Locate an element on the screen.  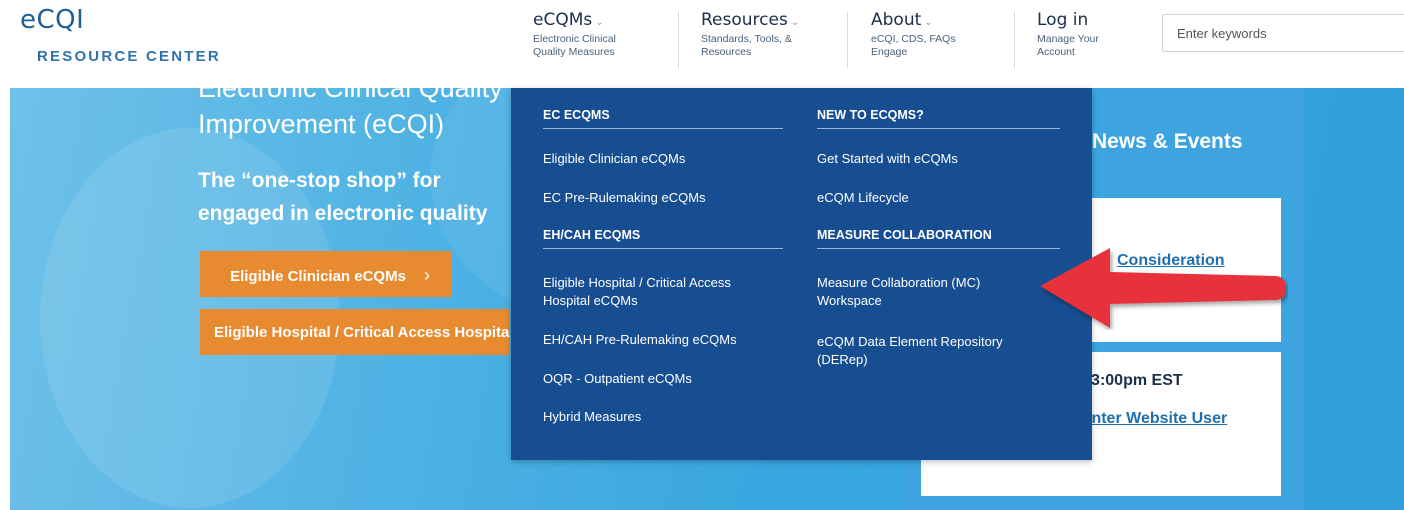
search-box is located at coordinates (1283, 33).